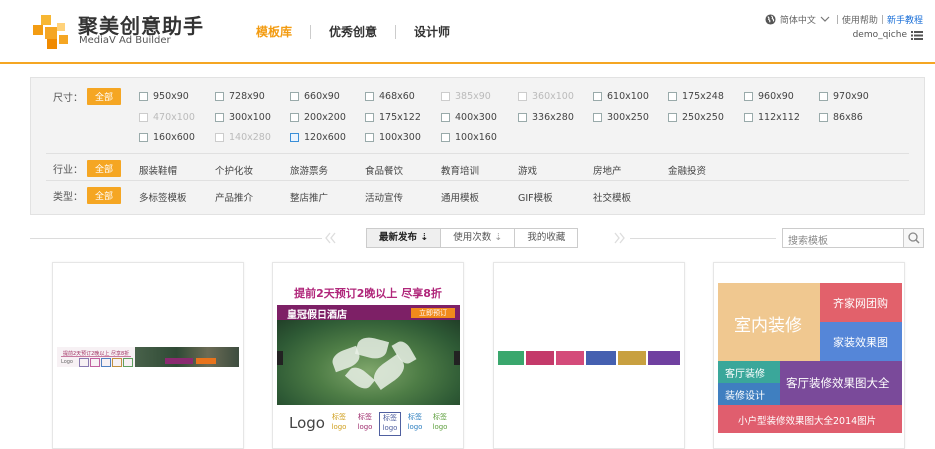  Describe the element at coordinates (798, 19) in the screenshot. I see `language-select: 简体中文` at that location.